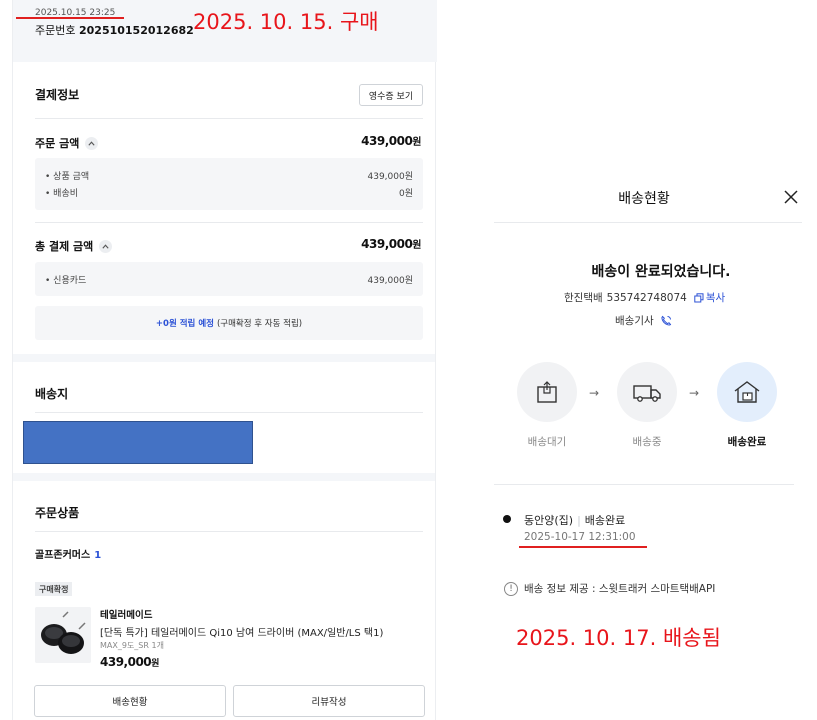 This screenshot has height=720, width=817. I want to click on breakdown-label: • 신용카드, so click(66, 281).